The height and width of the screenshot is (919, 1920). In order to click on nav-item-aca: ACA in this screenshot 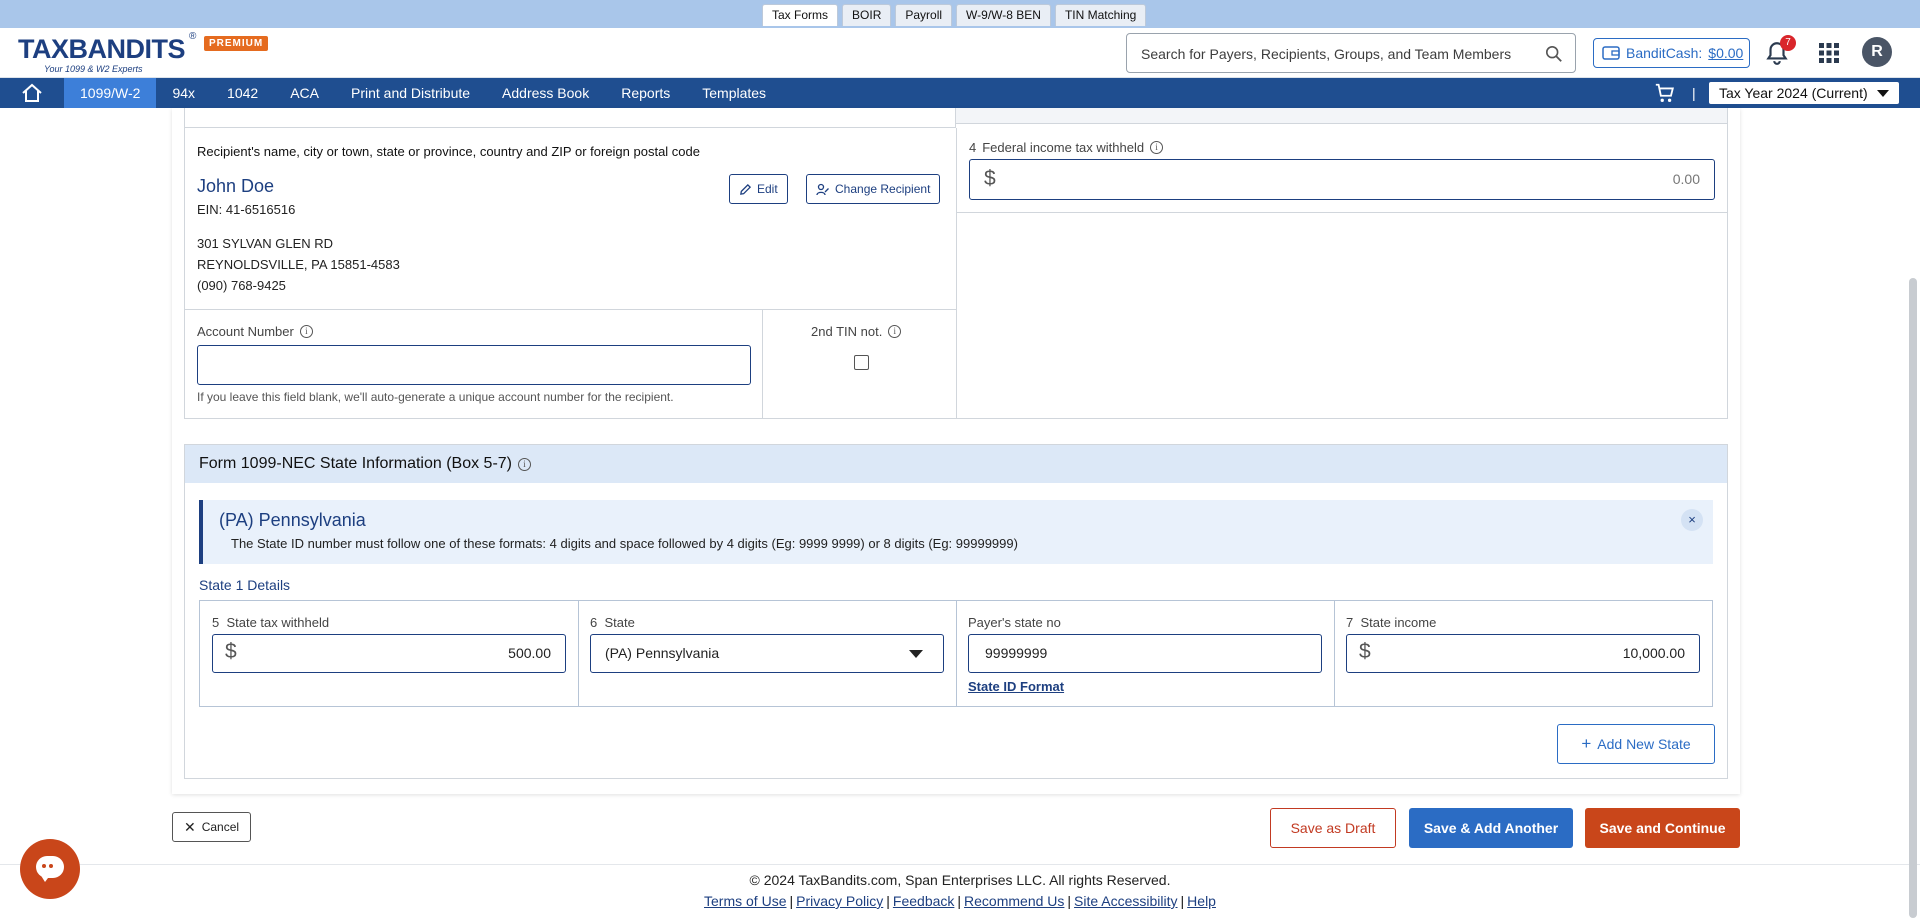, I will do `click(304, 93)`.